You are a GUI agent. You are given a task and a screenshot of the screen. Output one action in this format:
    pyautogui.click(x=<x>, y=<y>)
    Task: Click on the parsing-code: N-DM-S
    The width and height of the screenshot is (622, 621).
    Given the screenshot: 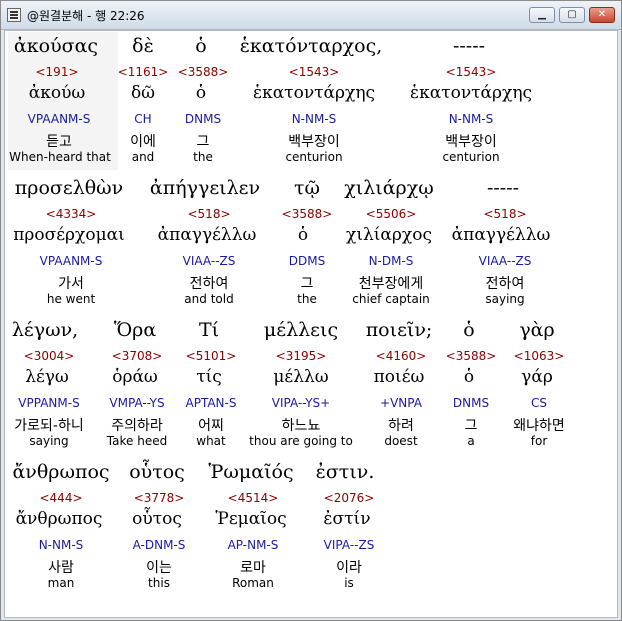 What is the action you would take?
    pyautogui.click(x=391, y=261)
    